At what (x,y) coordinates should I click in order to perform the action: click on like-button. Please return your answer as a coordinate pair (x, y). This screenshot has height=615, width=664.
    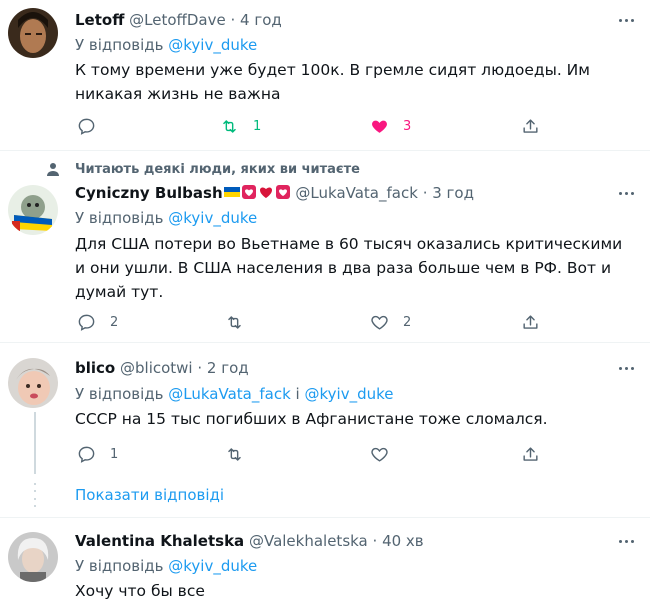
    Looking at the image, I should click on (386, 454).